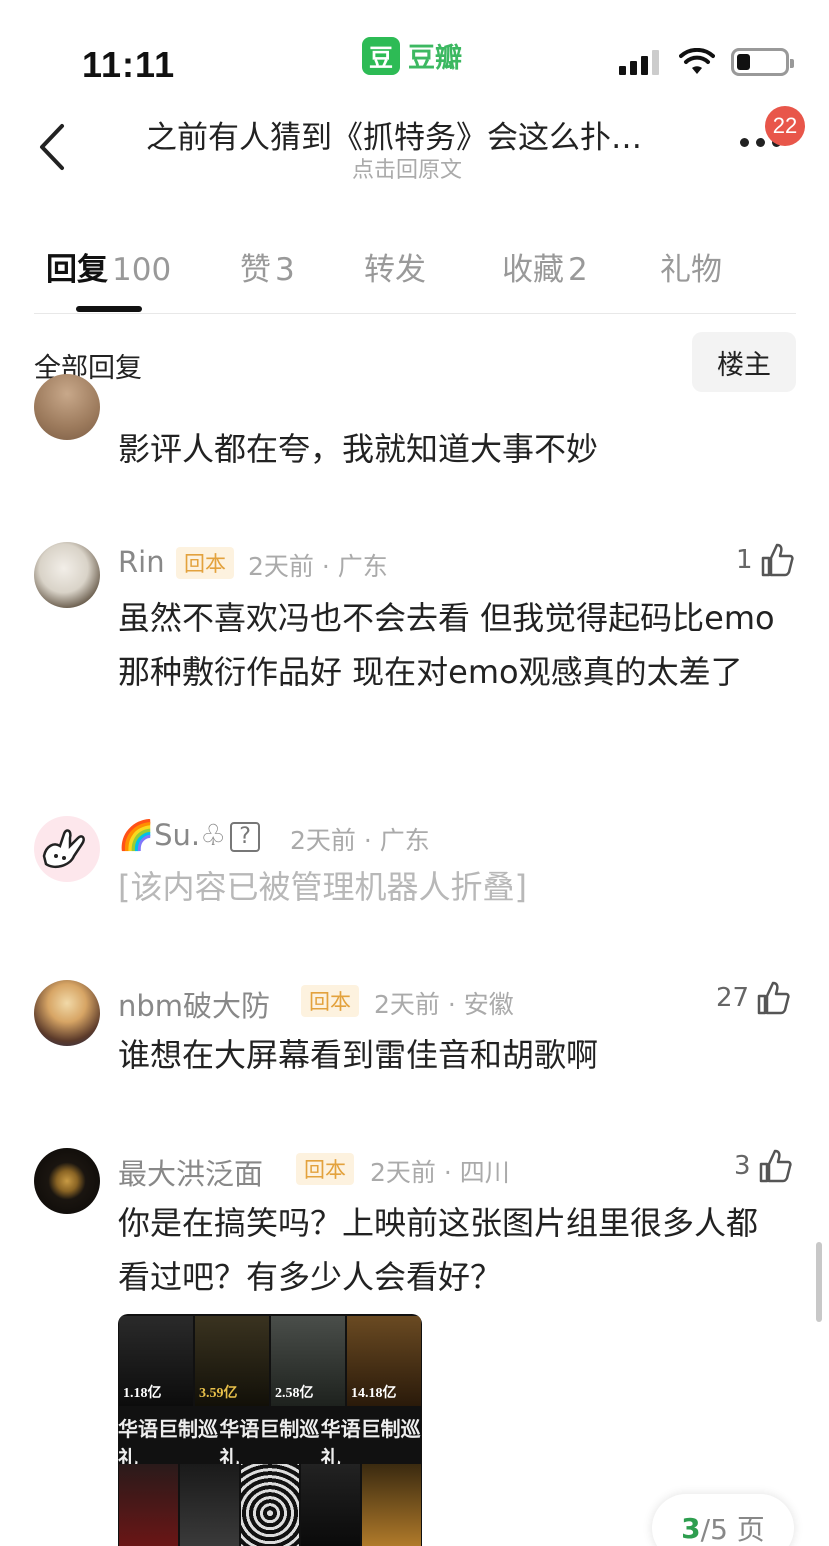 The image size is (829, 1546). Describe the element at coordinates (189, 835) in the screenshot. I see `username: 🌈Su.♧?` at that location.